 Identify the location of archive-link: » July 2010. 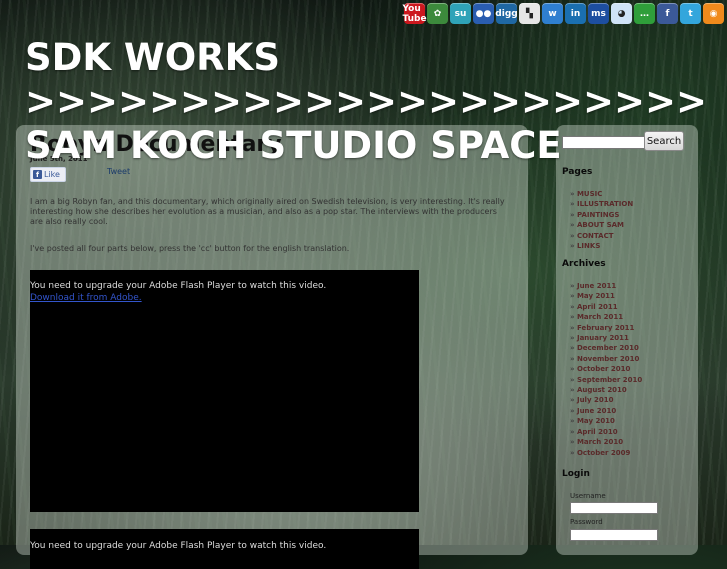
(606, 400).